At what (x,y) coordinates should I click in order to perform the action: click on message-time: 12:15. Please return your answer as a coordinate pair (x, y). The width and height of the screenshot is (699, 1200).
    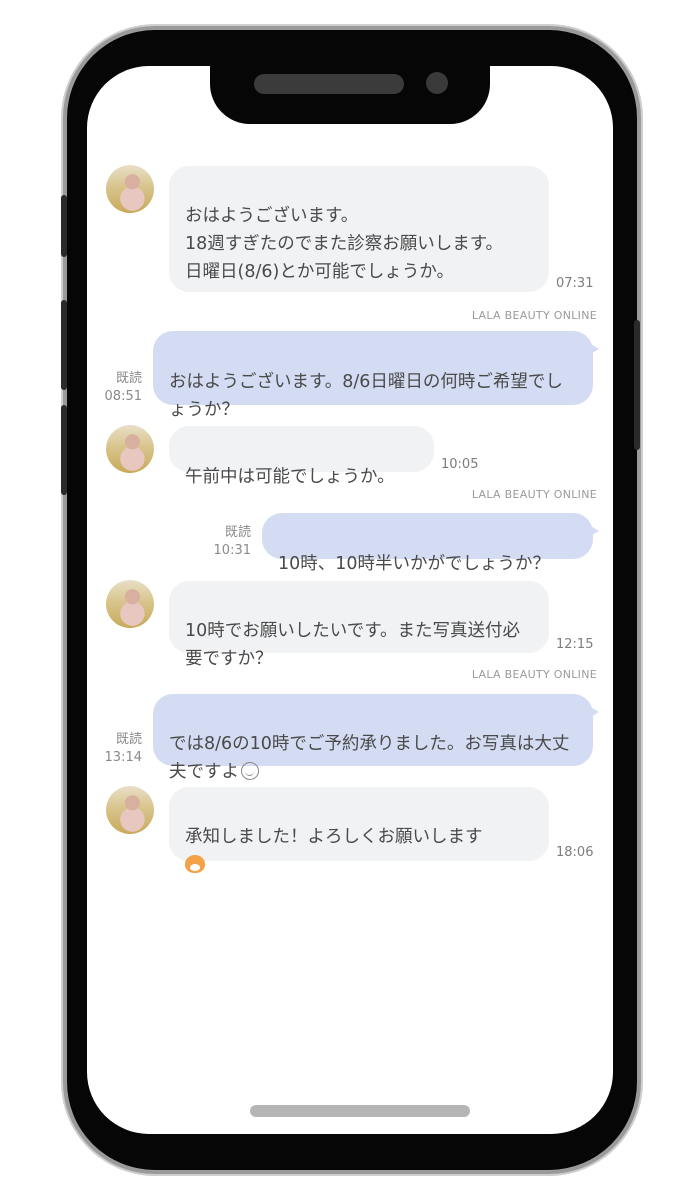
    Looking at the image, I should click on (575, 644).